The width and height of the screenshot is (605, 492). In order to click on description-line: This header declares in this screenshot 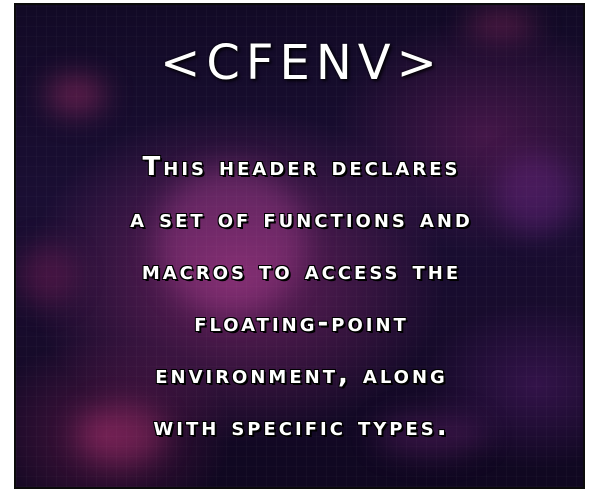, I will do `click(301, 167)`.